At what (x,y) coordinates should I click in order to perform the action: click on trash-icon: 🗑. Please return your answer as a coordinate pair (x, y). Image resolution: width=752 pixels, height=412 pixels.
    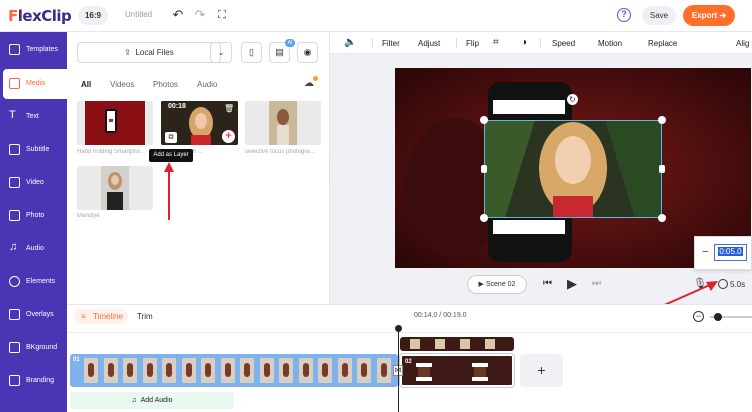
    Looking at the image, I should click on (229, 108).